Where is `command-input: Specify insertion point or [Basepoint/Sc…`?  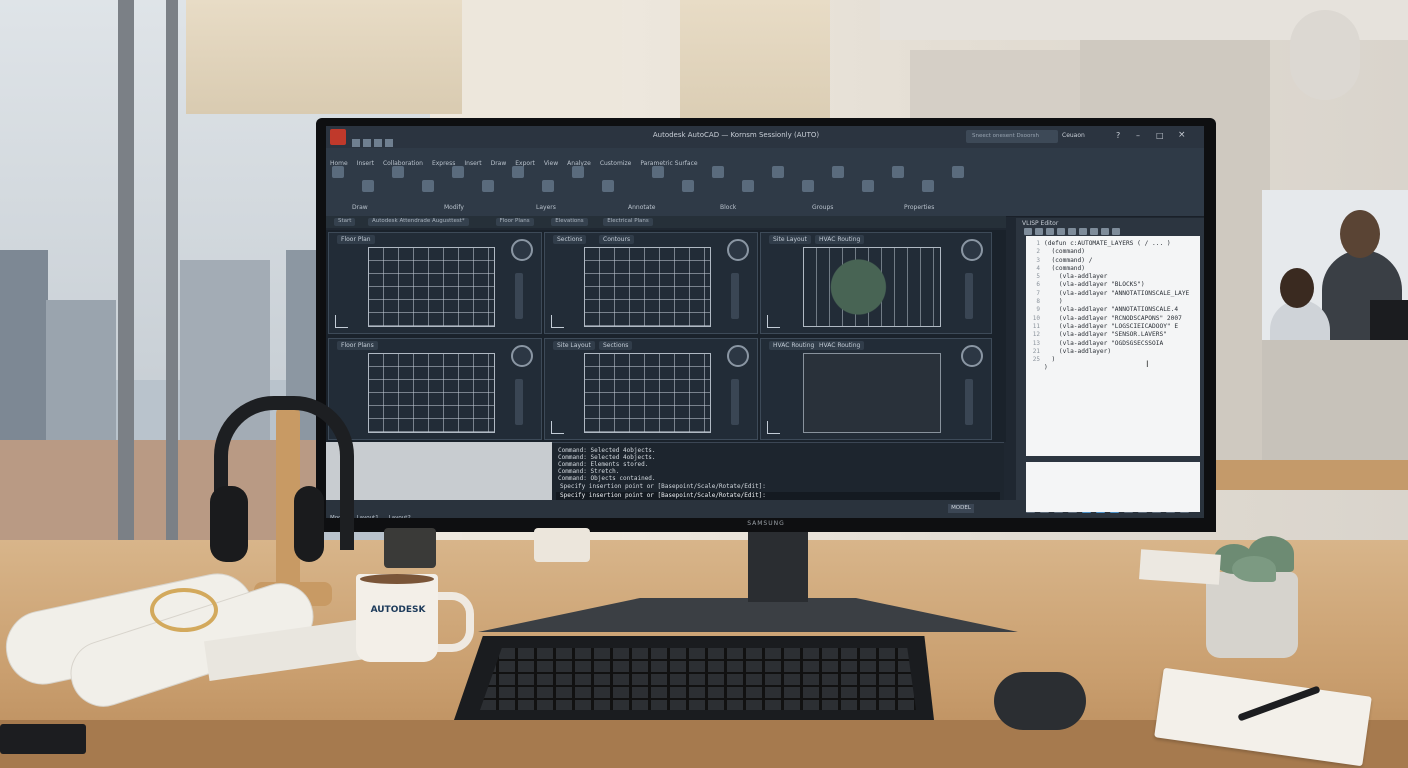
command-input: Specify insertion point or [Basepoint/Sc… is located at coordinates (778, 496).